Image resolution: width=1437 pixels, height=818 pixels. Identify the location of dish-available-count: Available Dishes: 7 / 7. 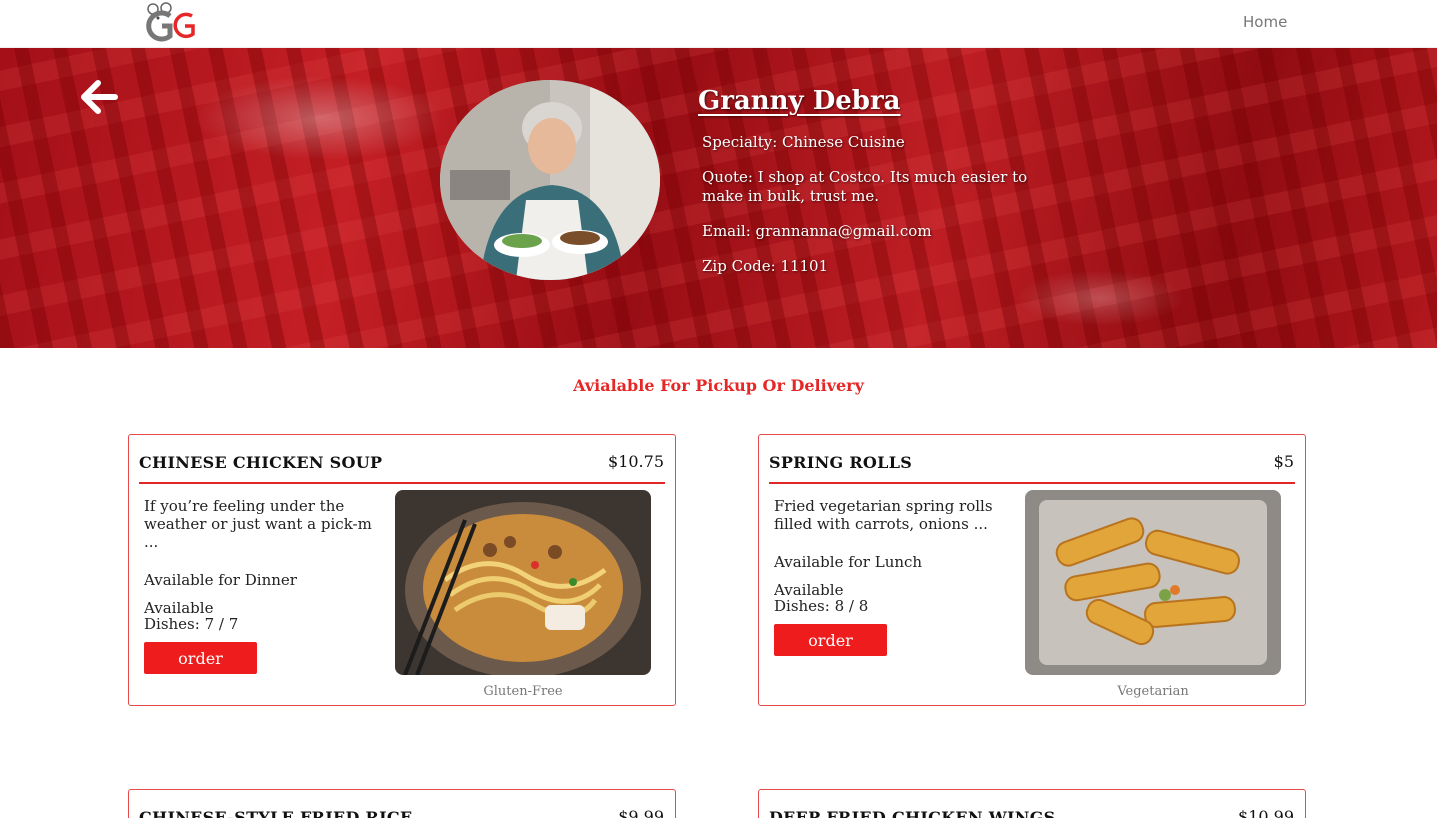
(191, 616).